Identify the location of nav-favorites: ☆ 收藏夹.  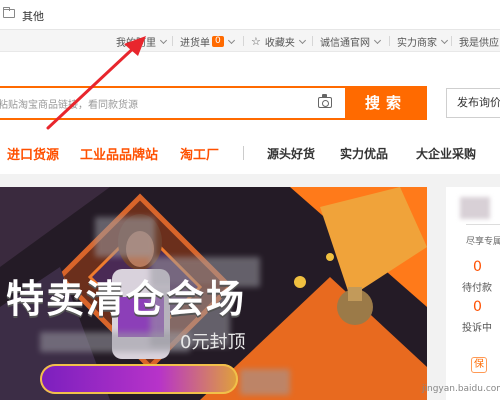
(278, 41).